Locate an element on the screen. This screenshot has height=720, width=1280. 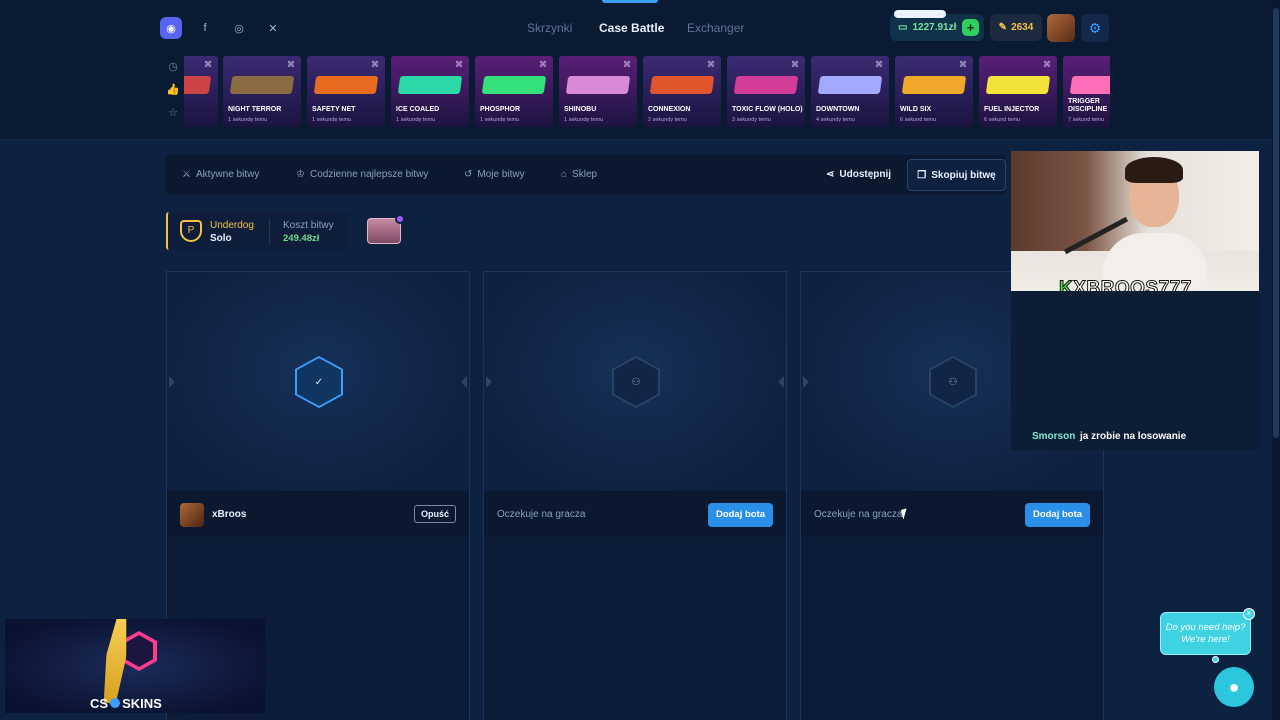
drop-item: ⌘ ICE COALED 1 sekundę temu is located at coordinates (430, 91).